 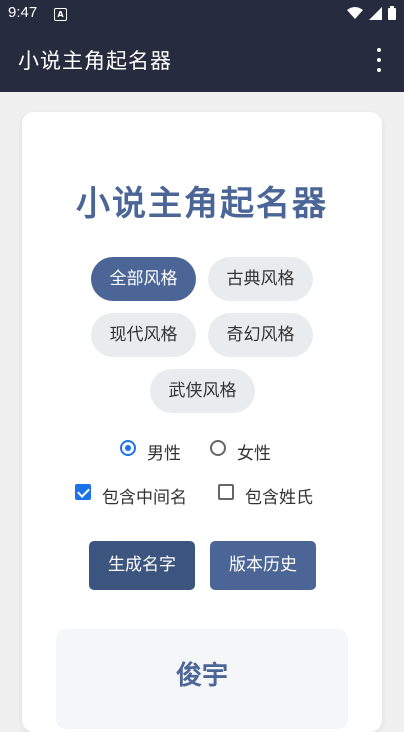 I want to click on app-title: 小说主角起名器, so click(x=95, y=61).